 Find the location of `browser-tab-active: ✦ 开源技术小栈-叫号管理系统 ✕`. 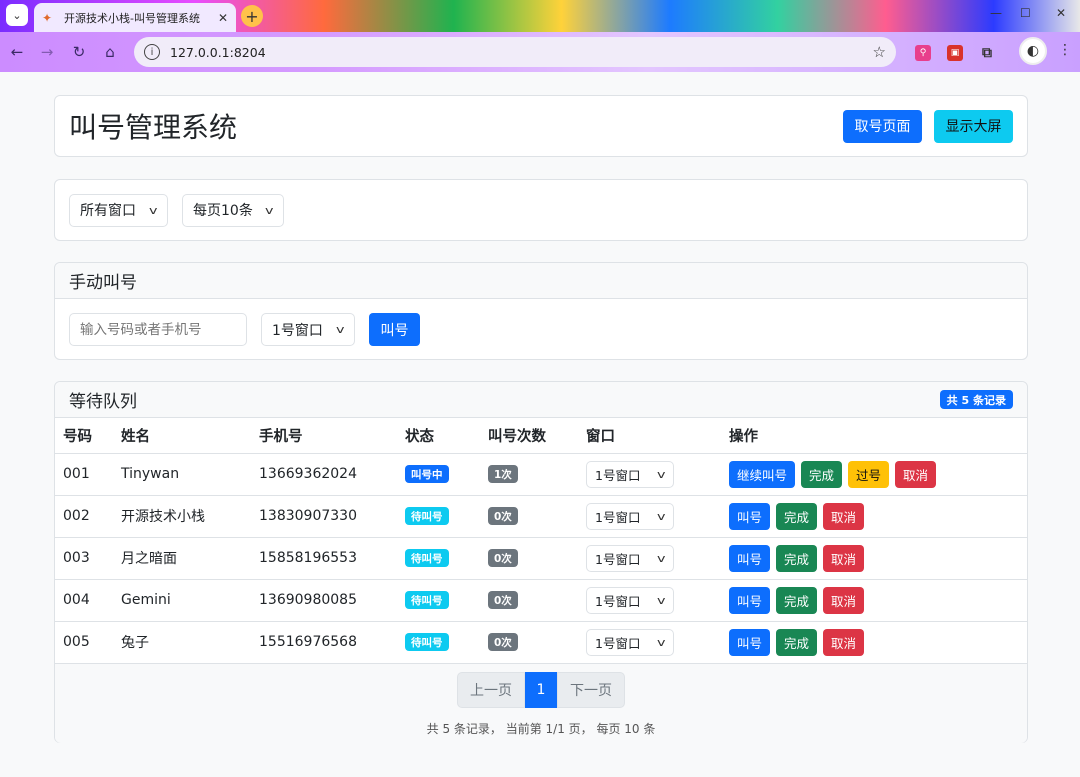

browser-tab-active: ✦ 开源技术小栈-叫号管理系统 ✕ is located at coordinates (135, 17).